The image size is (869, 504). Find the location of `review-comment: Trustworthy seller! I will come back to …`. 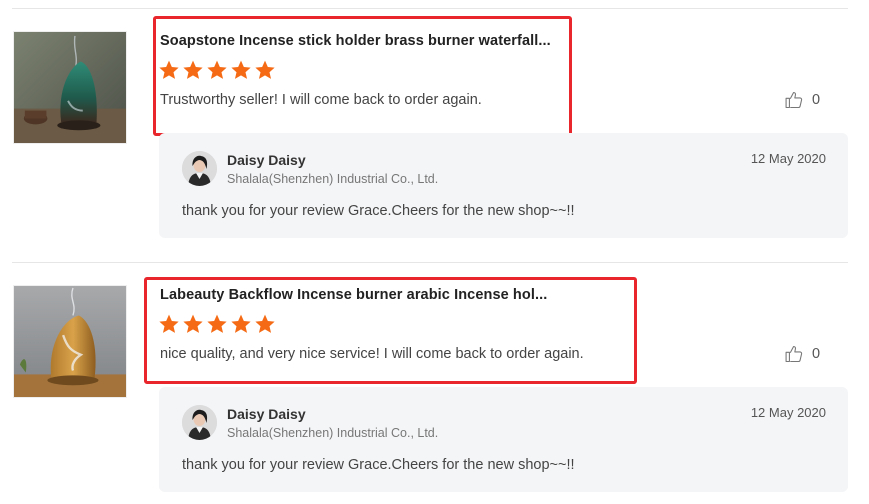

review-comment: Trustworthy seller! I will come back to … is located at coordinates (321, 100).